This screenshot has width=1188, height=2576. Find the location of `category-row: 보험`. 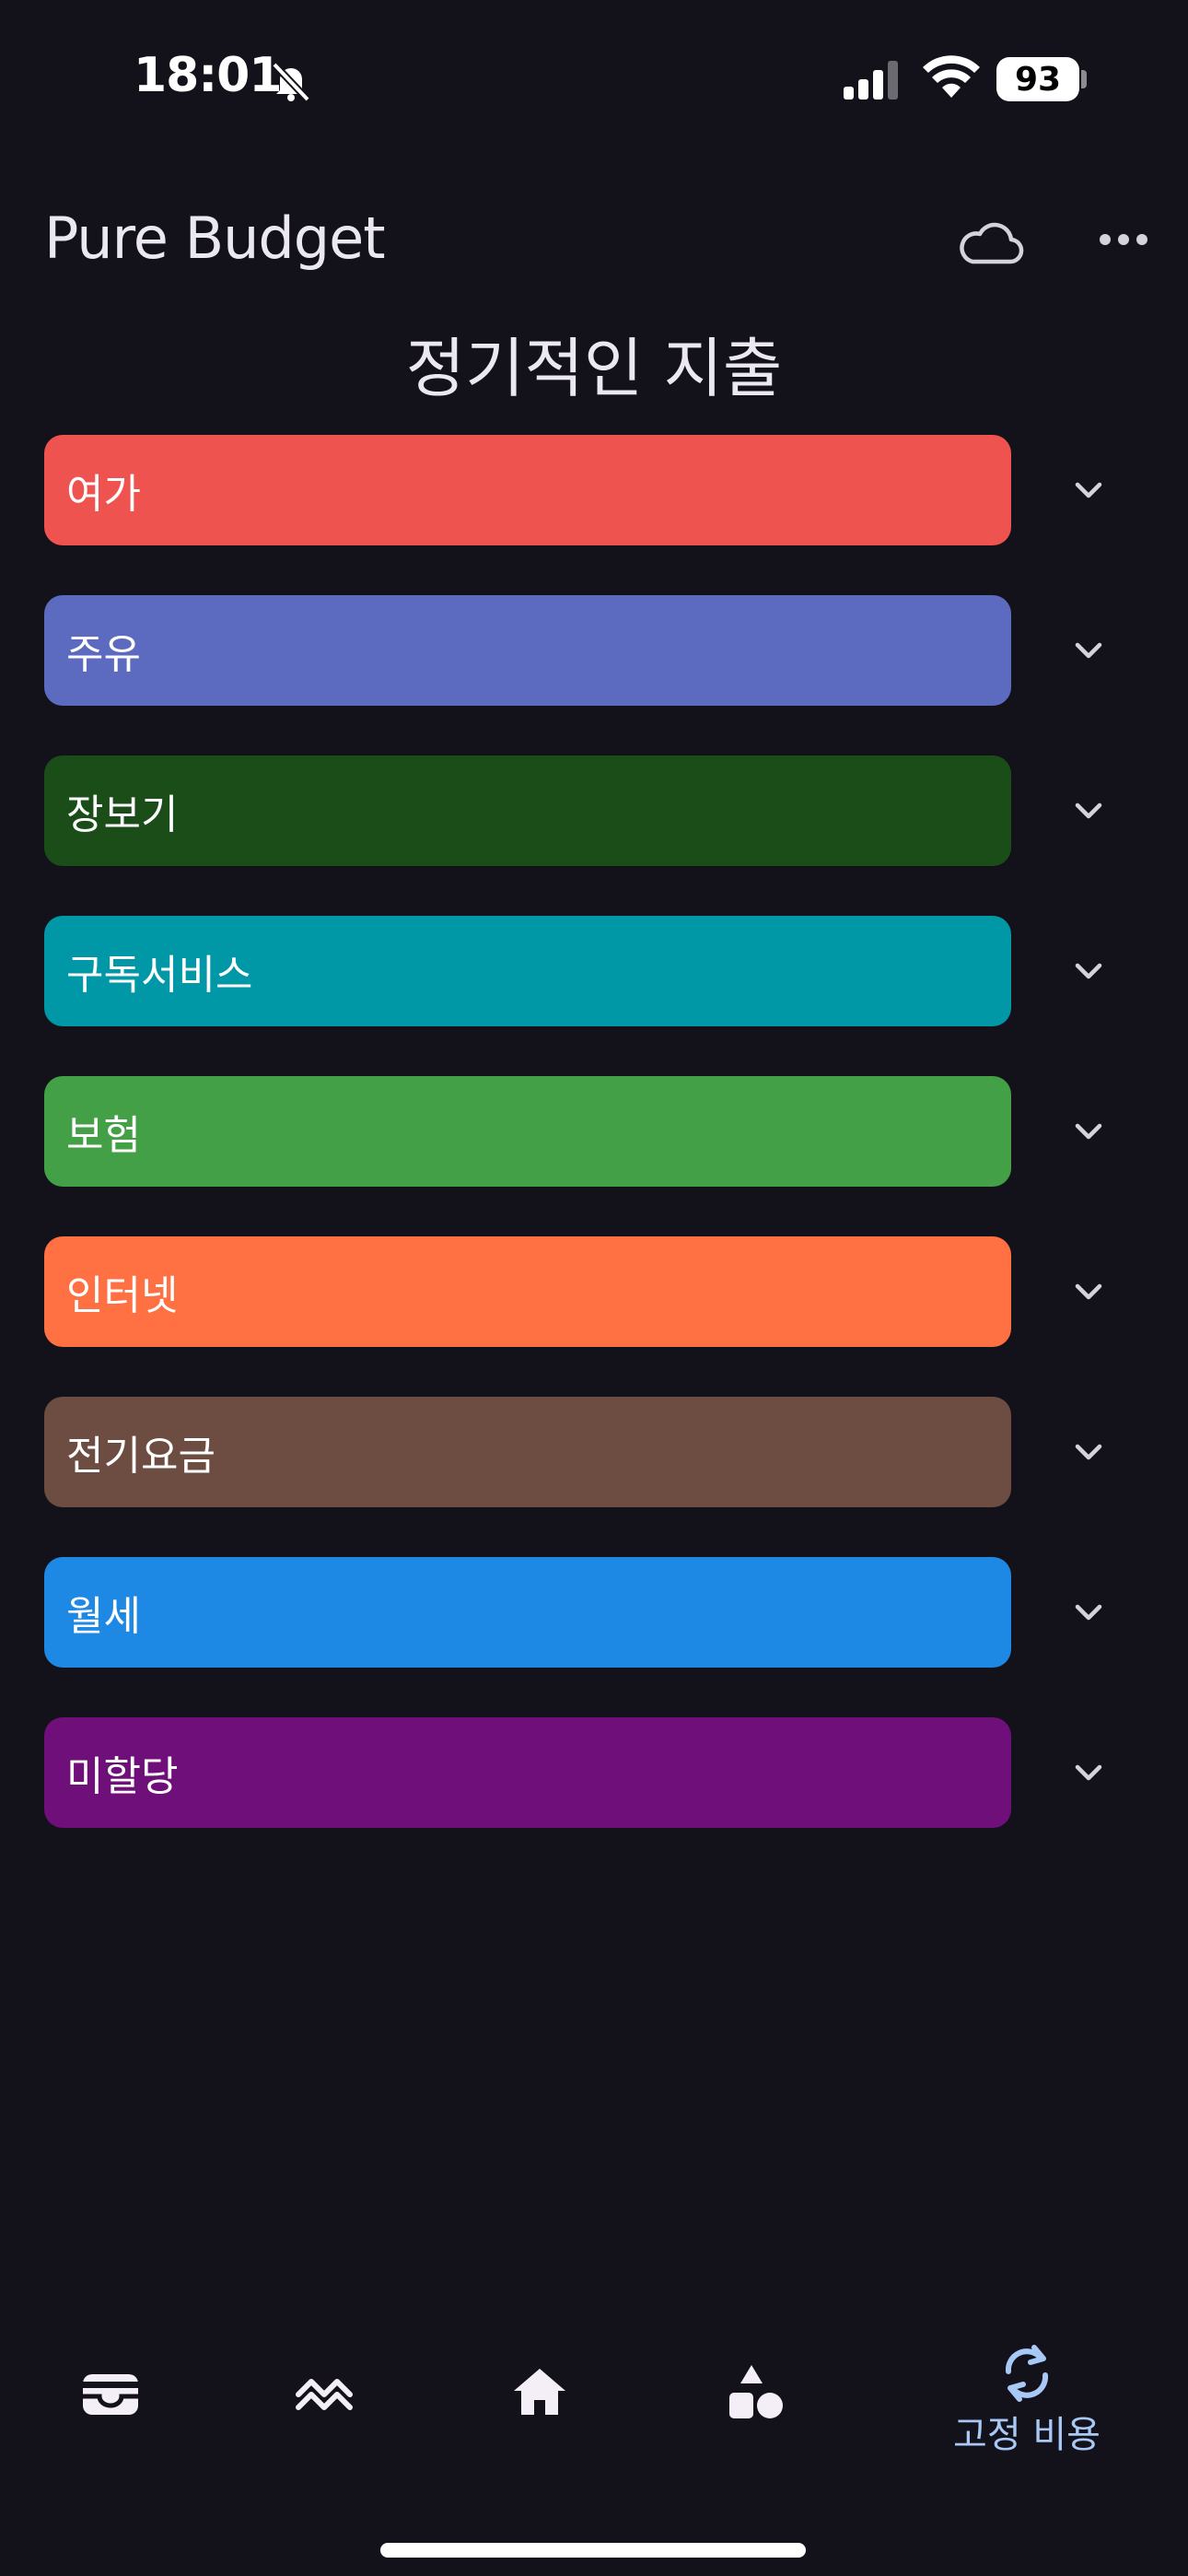

category-row: 보험 is located at coordinates (601, 1131).